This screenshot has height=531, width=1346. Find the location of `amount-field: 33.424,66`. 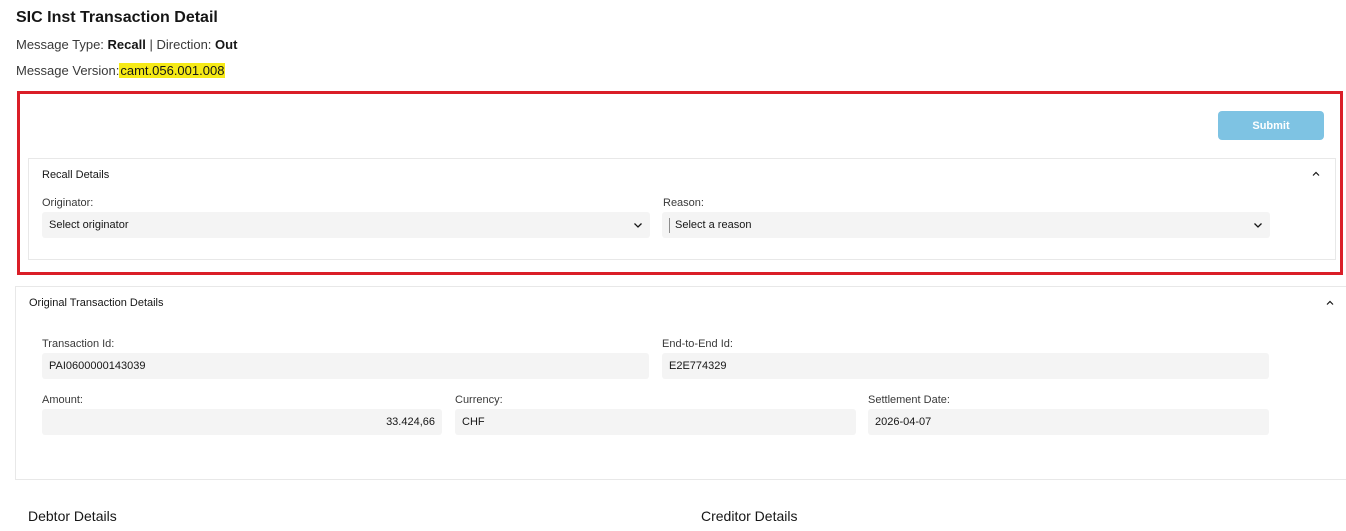

amount-field: 33.424,66 is located at coordinates (242, 422).